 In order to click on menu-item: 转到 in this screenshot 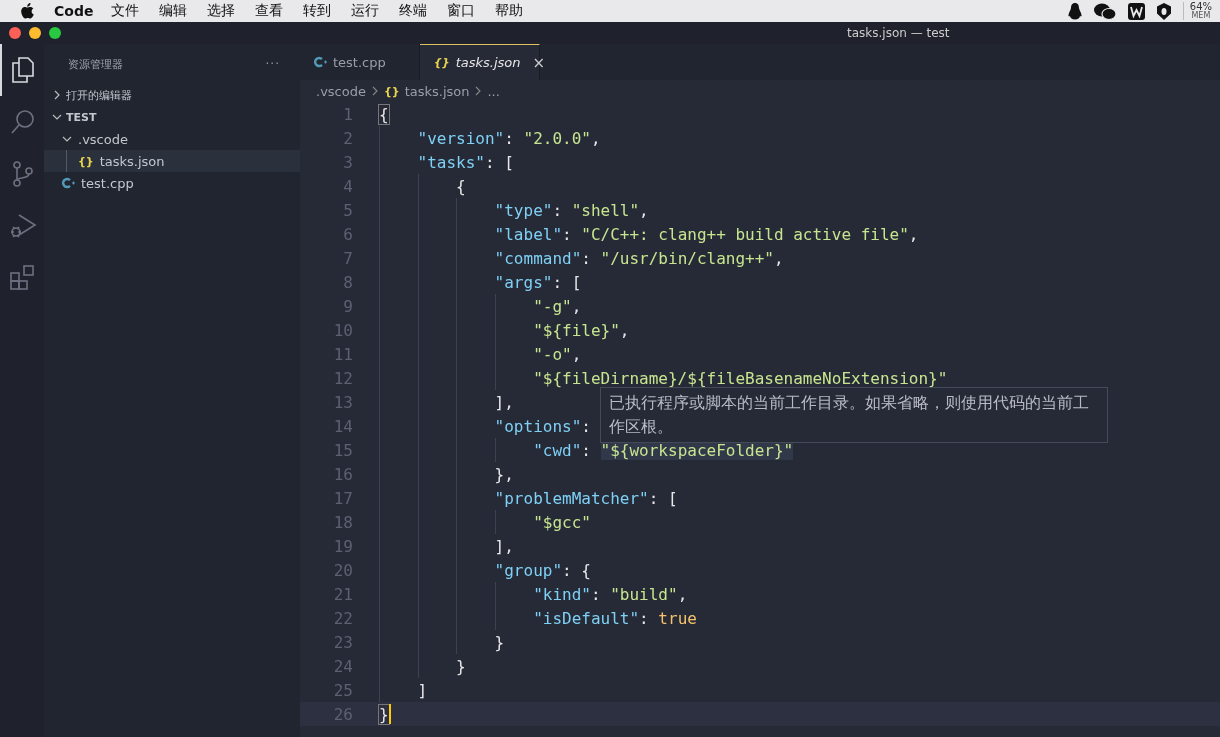, I will do `click(317, 11)`.